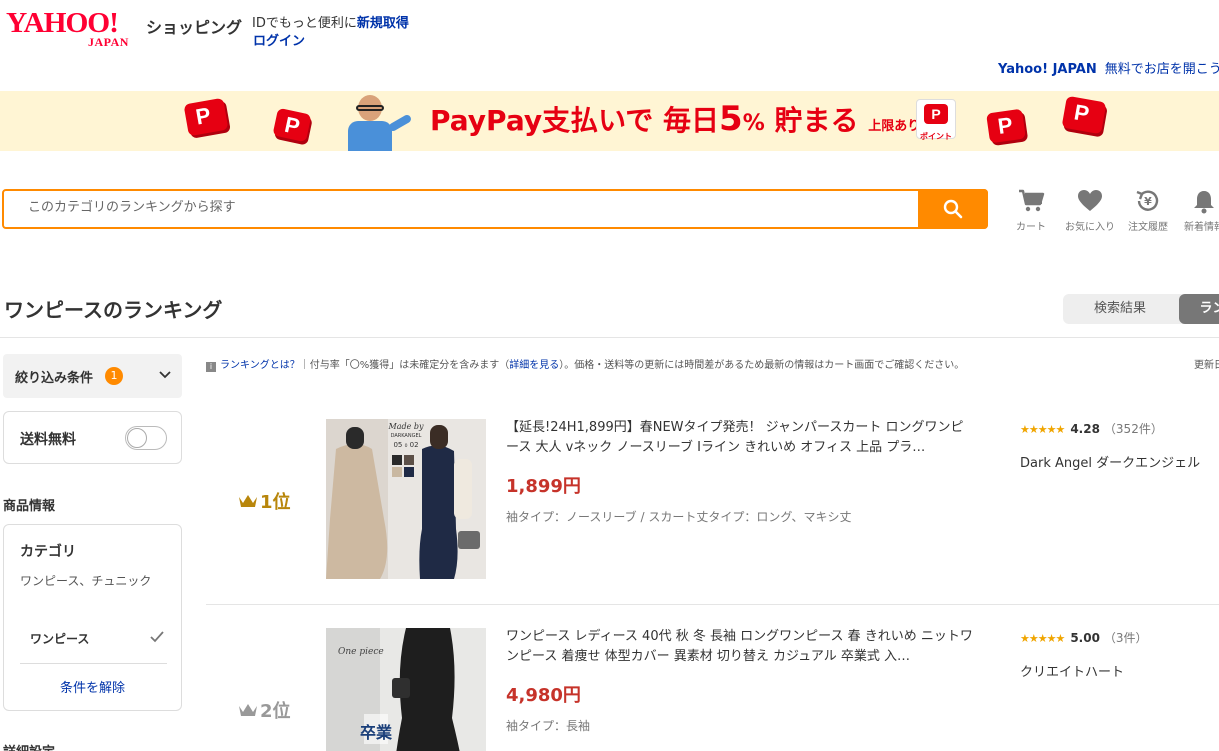  Describe the element at coordinates (137, 438) in the screenshot. I see `toggle-knob` at that location.